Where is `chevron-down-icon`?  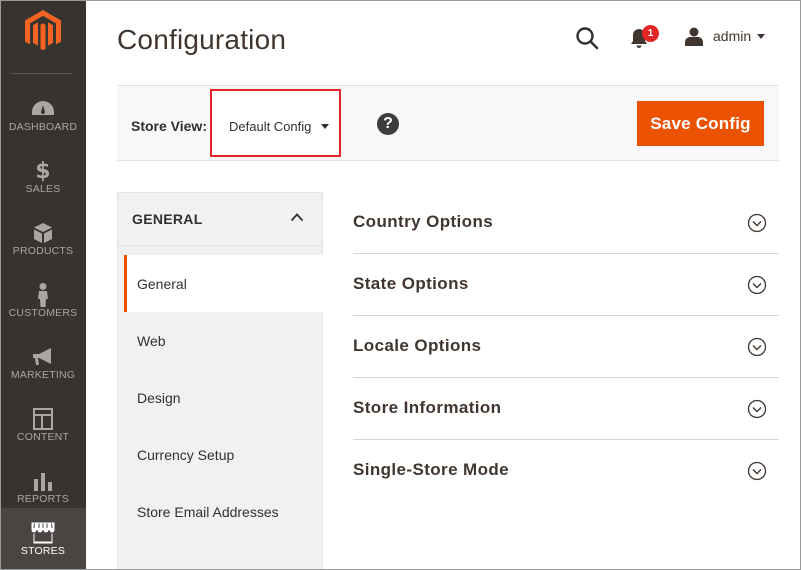 chevron-down-icon is located at coordinates (761, 36).